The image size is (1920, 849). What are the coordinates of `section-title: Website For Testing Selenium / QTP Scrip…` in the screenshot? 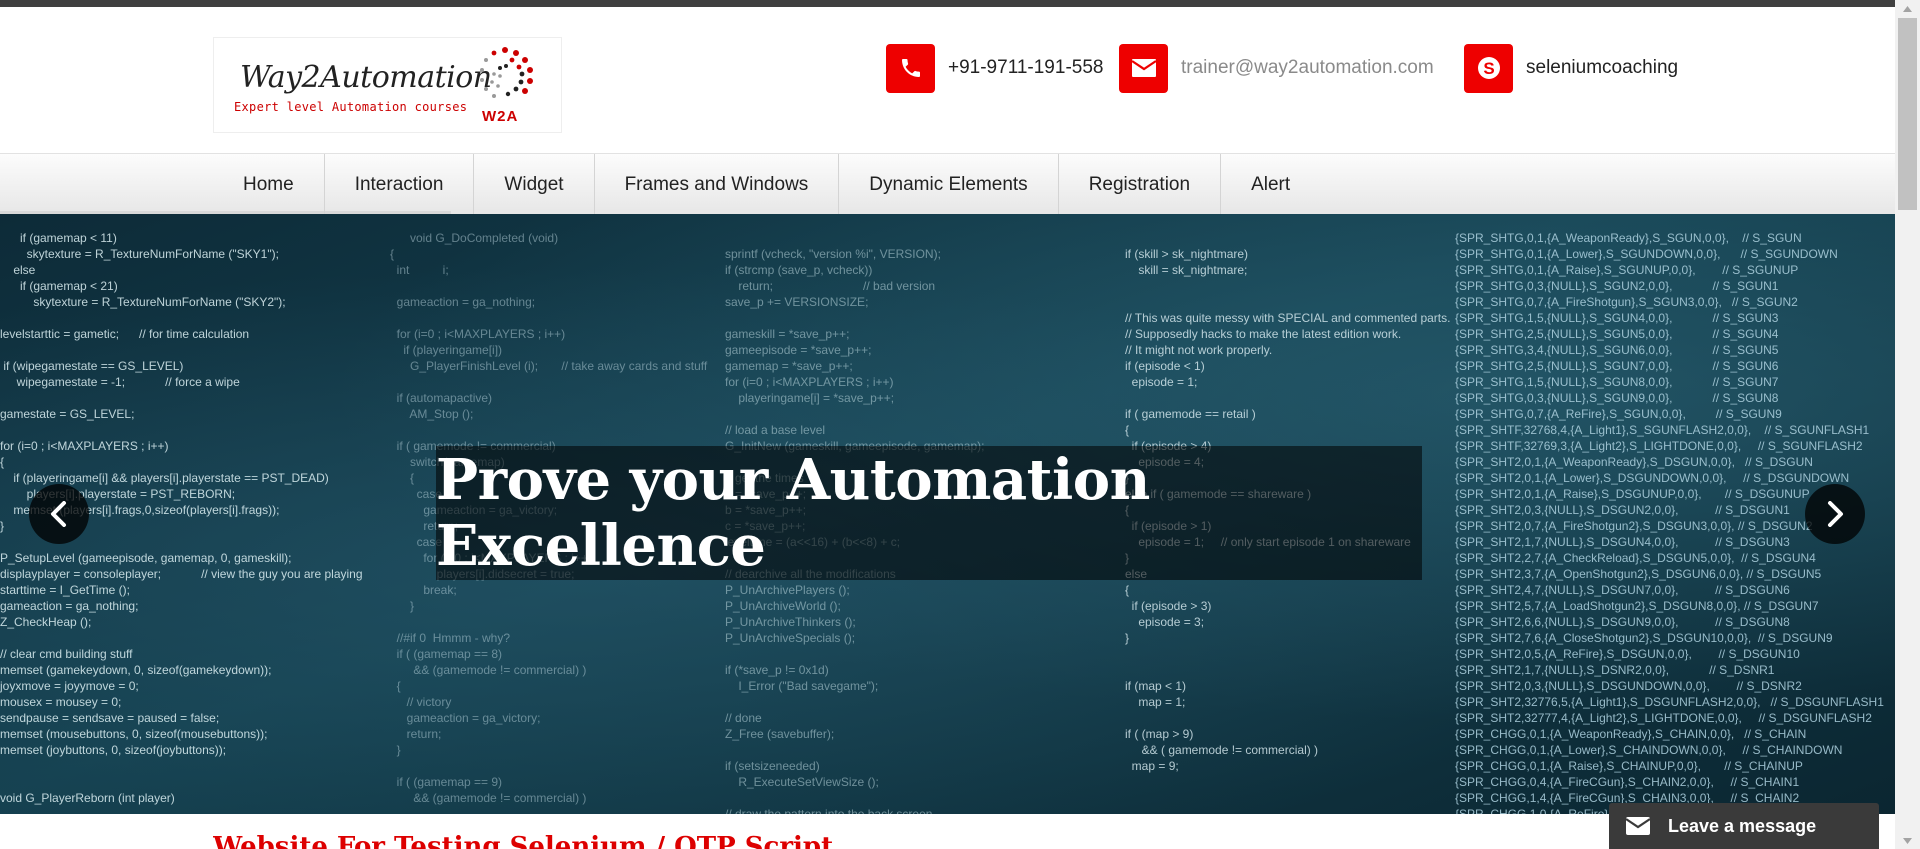 It's located at (523, 840).